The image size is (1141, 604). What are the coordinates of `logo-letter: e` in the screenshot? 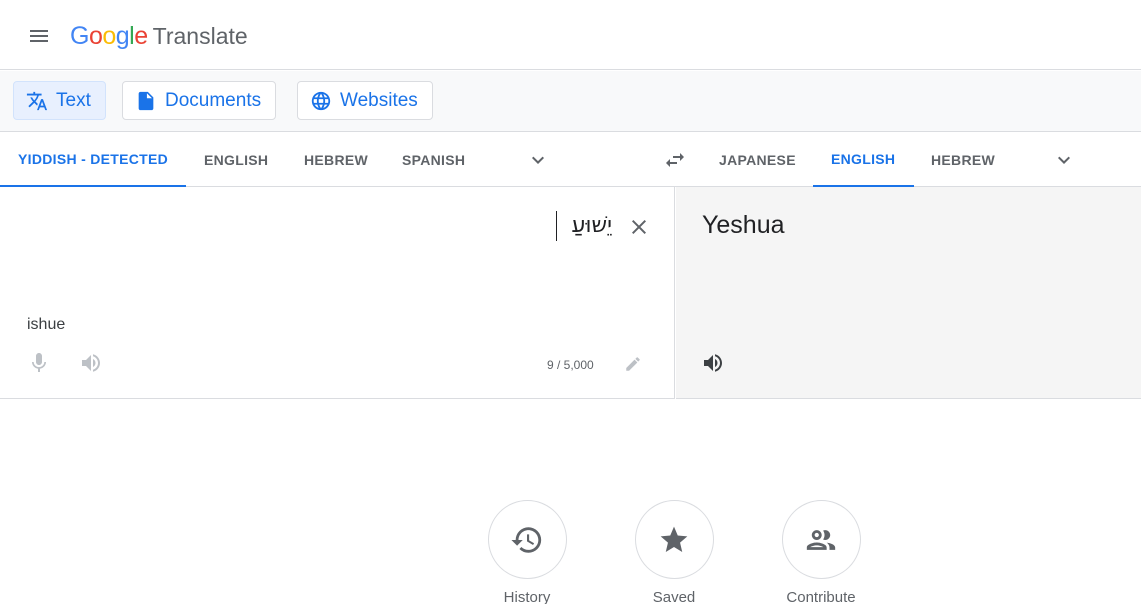 It's located at (141, 35).